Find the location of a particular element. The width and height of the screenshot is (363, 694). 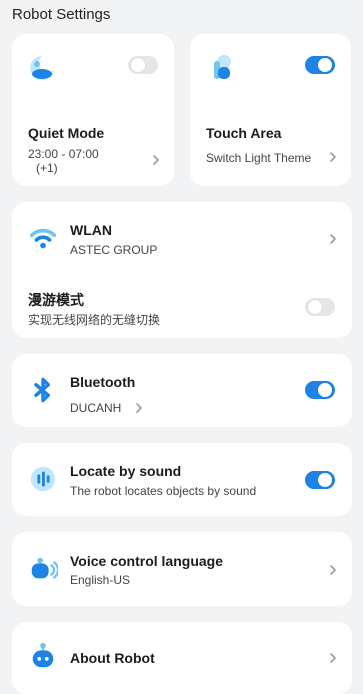

touch-area-card: Touch Area Switch Light Theme is located at coordinates (270, 110).